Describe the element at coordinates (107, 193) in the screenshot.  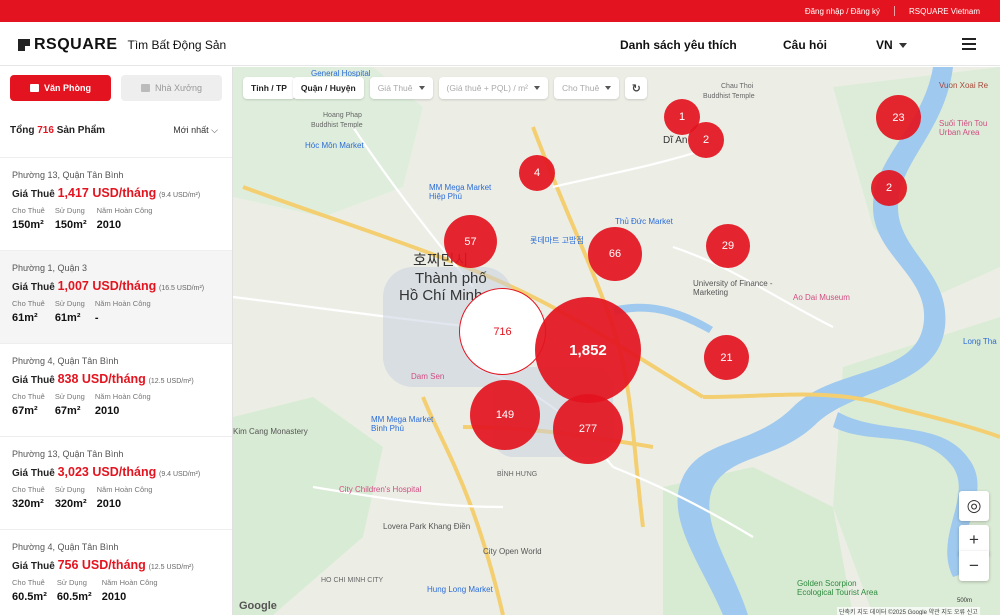
I see `listing-price: 1,417 USD/tháng` at that location.